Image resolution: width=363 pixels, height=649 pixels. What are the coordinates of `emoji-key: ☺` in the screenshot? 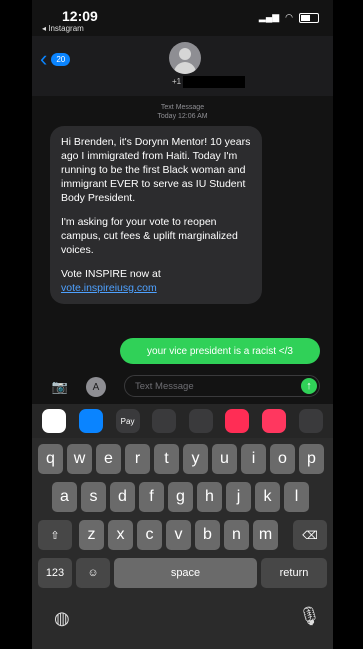 It's located at (93, 573).